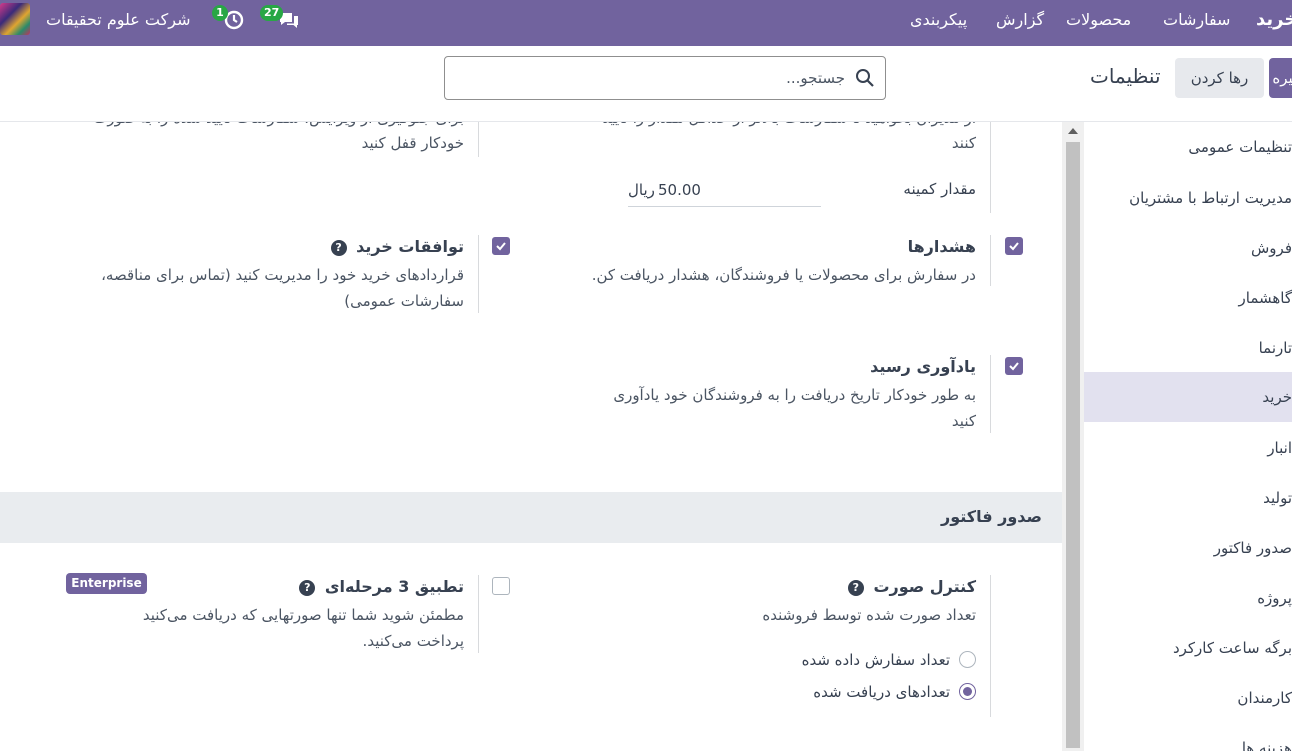  Describe the element at coordinates (967, 691) in the screenshot. I see `received-quantities-radio` at that location.